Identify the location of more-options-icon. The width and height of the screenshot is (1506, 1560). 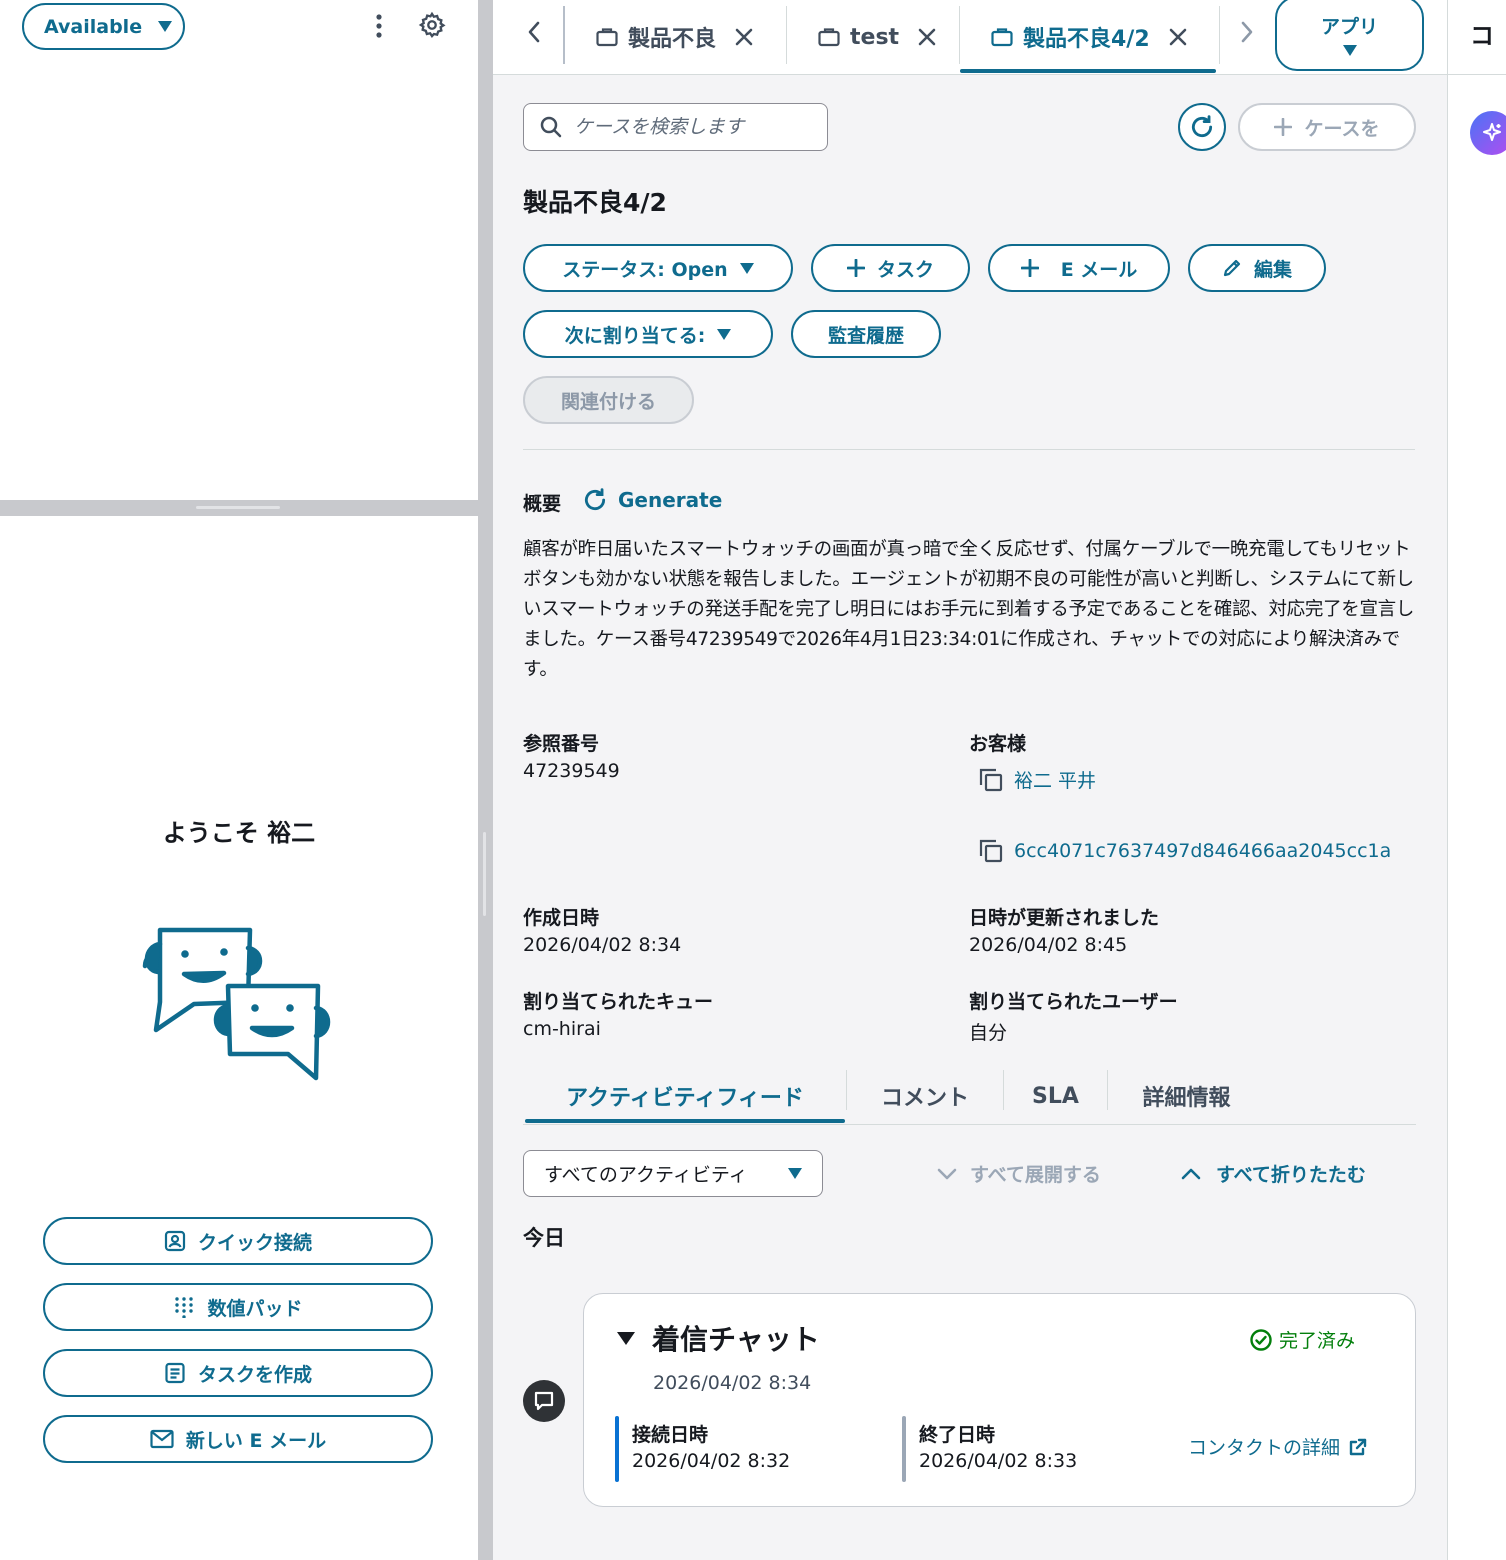
(379, 26).